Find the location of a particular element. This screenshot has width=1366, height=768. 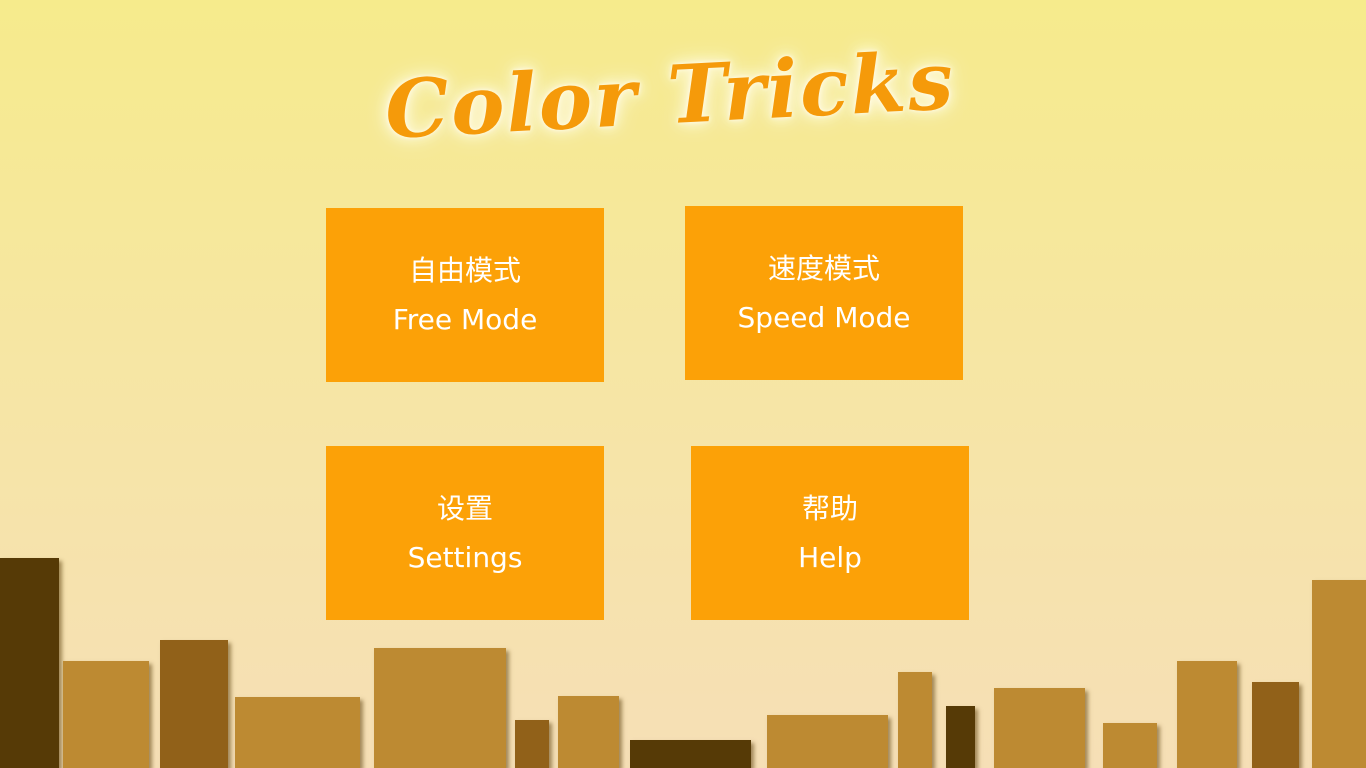

free-mode-label-en: Free Mode is located at coordinates (465, 319).